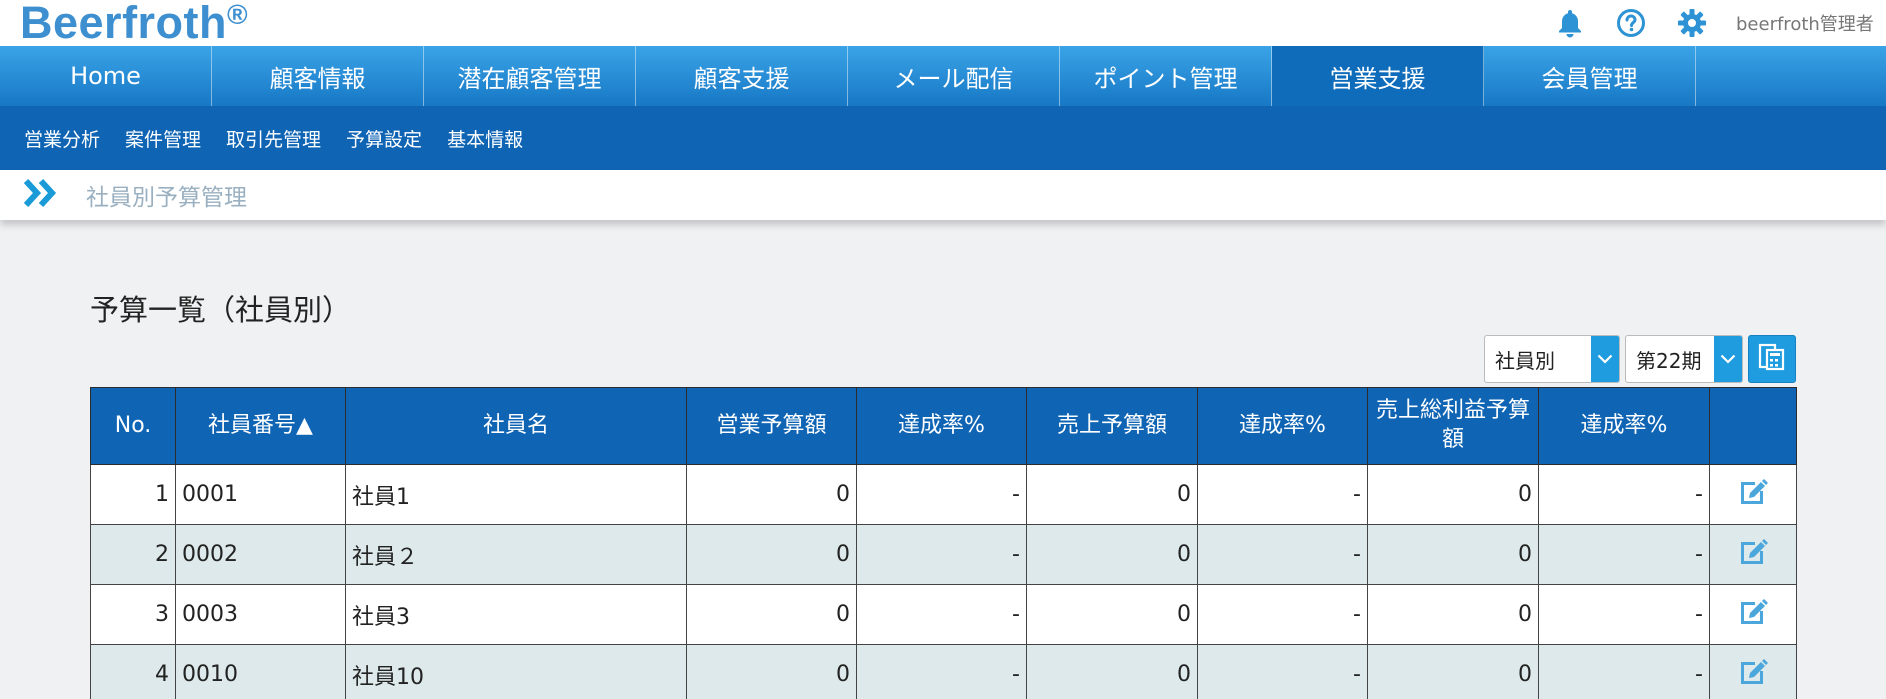 The height and width of the screenshot is (699, 1886). What do you see at coordinates (384, 138) in the screenshot?
I see `subnav-budget-settings: 予算設定` at bounding box center [384, 138].